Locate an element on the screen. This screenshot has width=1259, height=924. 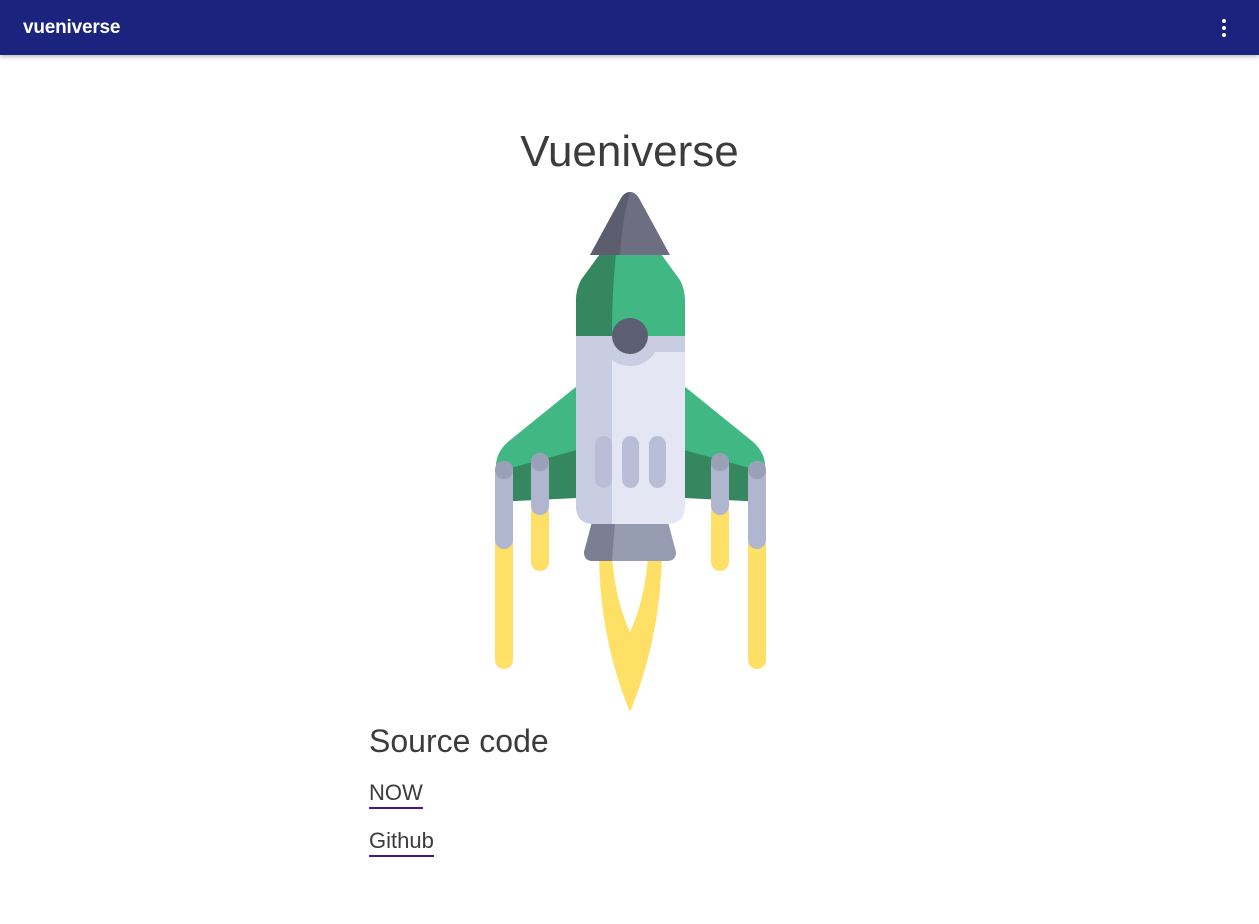
rocket-illustration is located at coordinates (630, 452).